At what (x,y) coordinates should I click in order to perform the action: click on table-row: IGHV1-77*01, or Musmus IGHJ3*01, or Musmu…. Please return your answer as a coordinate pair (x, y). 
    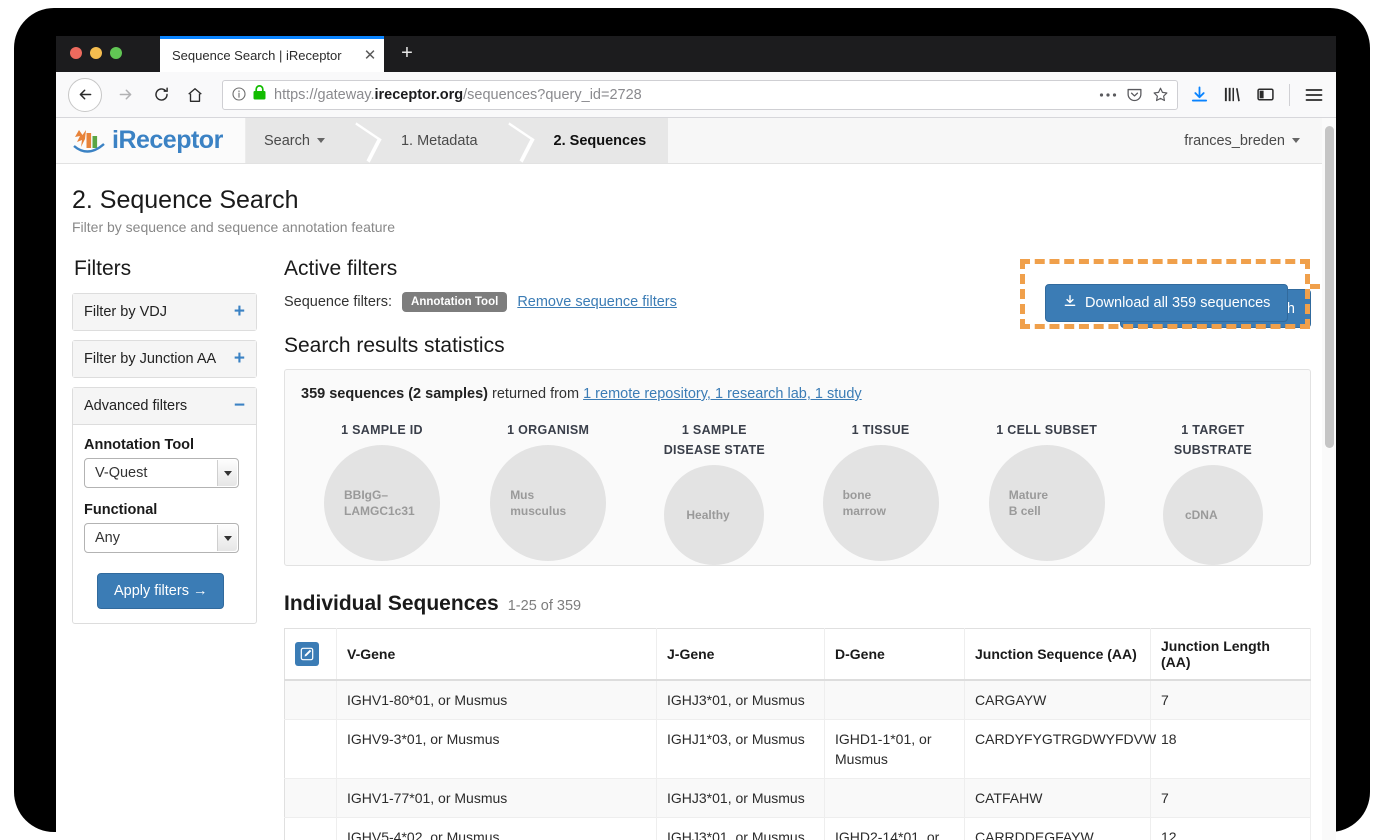
    Looking at the image, I should click on (797, 798).